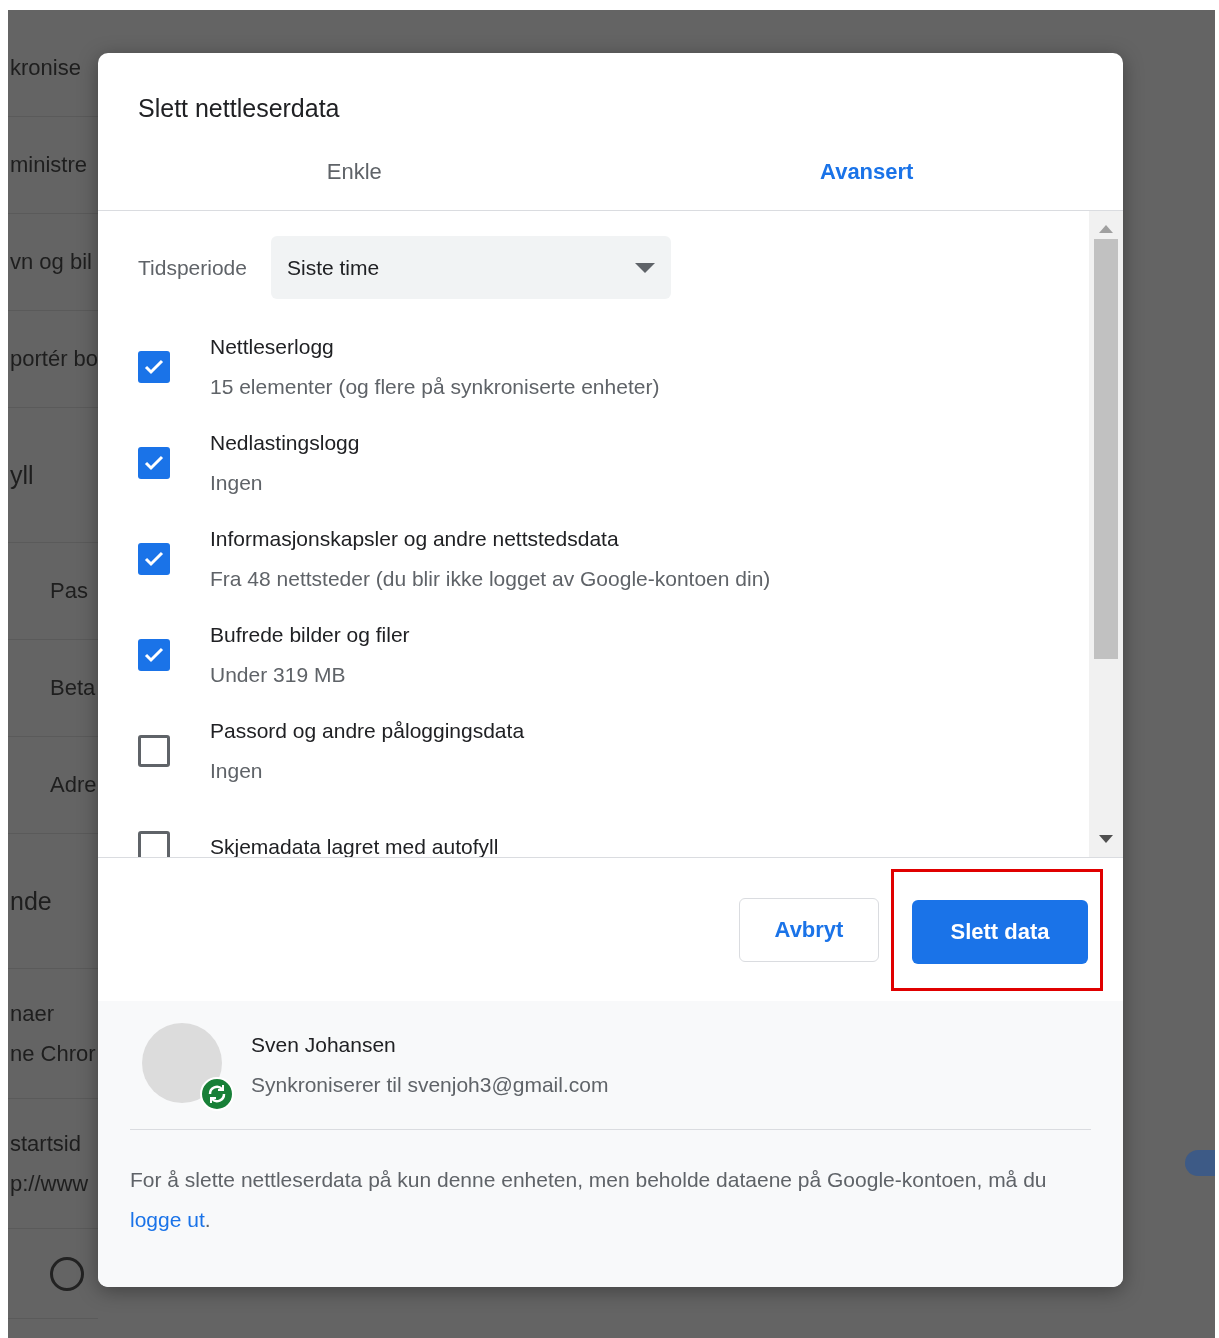 The height and width of the screenshot is (1338, 1219). I want to click on option-label: Nedlastingslogg, so click(285, 443).